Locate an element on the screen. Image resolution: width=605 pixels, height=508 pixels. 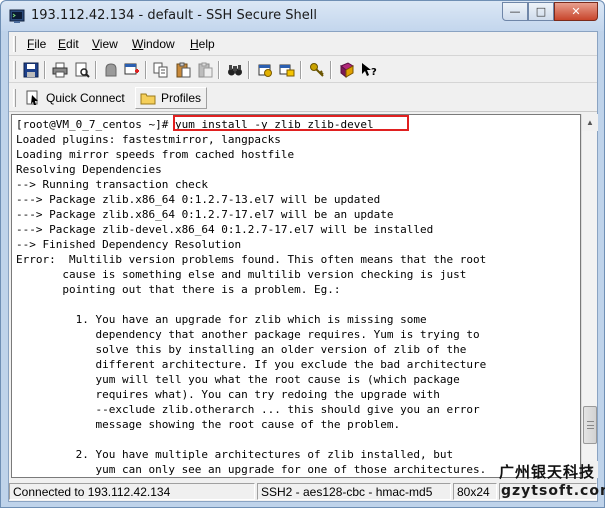
help-book-icon is located at coordinates (347, 70).